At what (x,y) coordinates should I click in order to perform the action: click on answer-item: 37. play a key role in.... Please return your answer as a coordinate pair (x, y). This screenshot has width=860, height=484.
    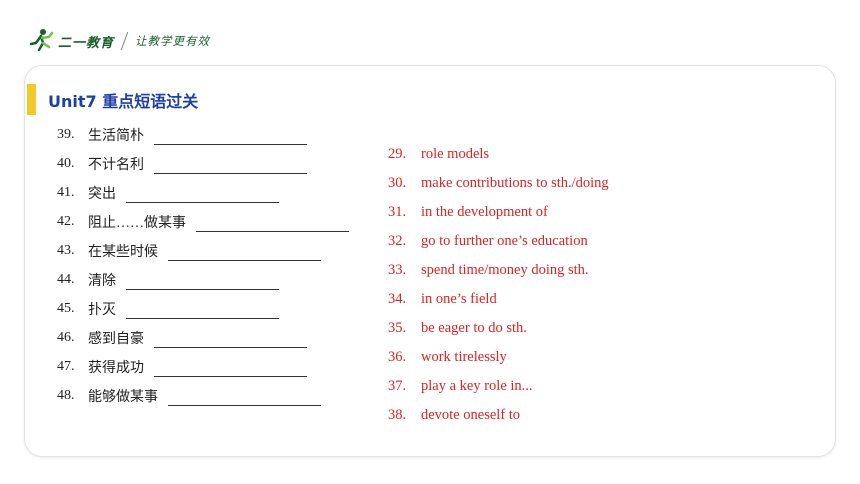
    Looking at the image, I should click on (498, 386).